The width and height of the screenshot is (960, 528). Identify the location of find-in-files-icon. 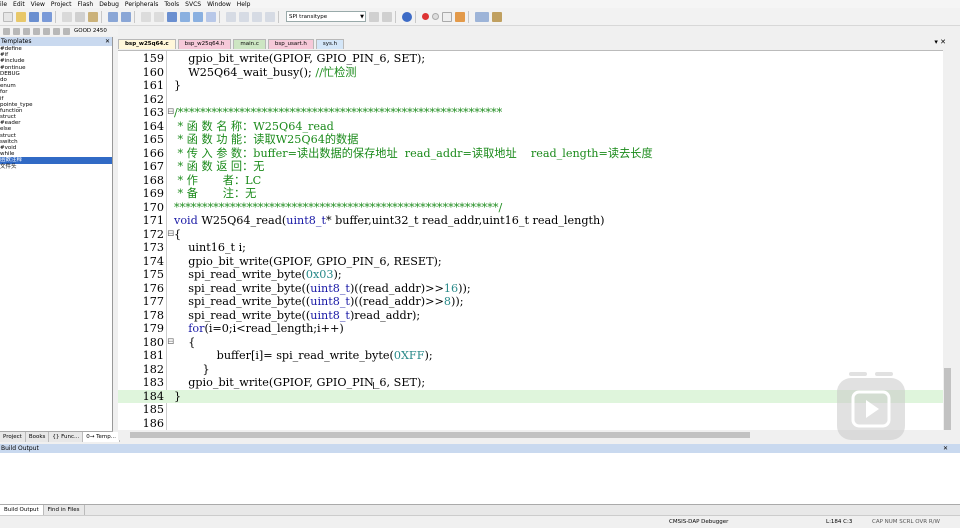
(387, 16).